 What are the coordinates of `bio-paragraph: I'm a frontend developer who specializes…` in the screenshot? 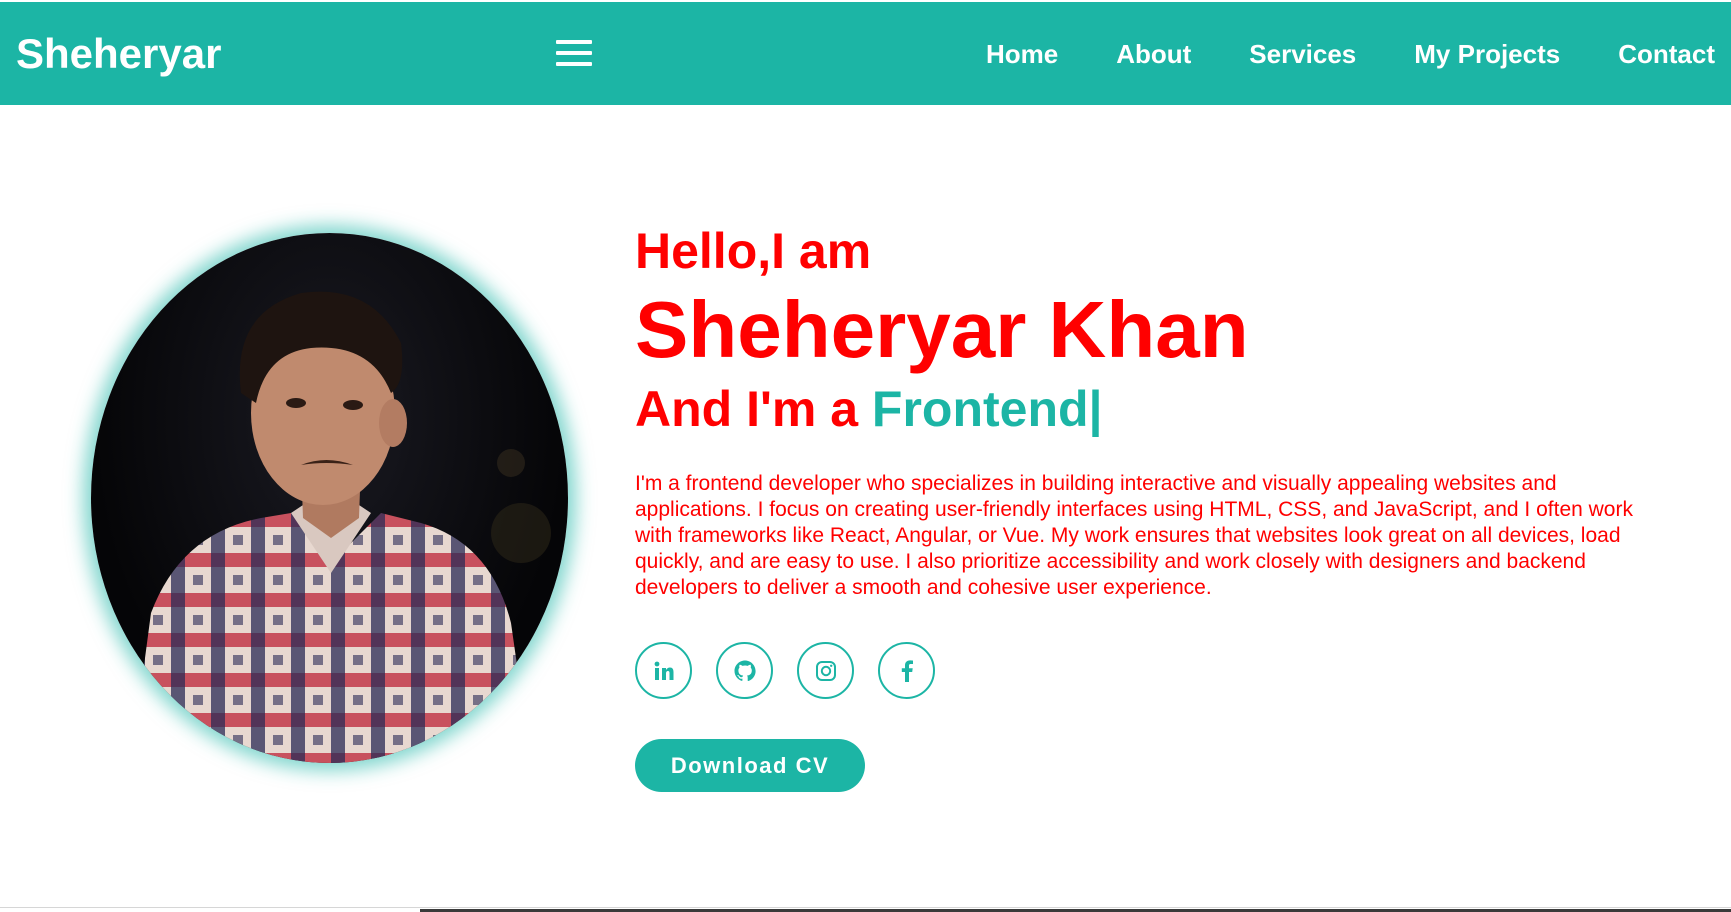 It's located at (1134, 535).